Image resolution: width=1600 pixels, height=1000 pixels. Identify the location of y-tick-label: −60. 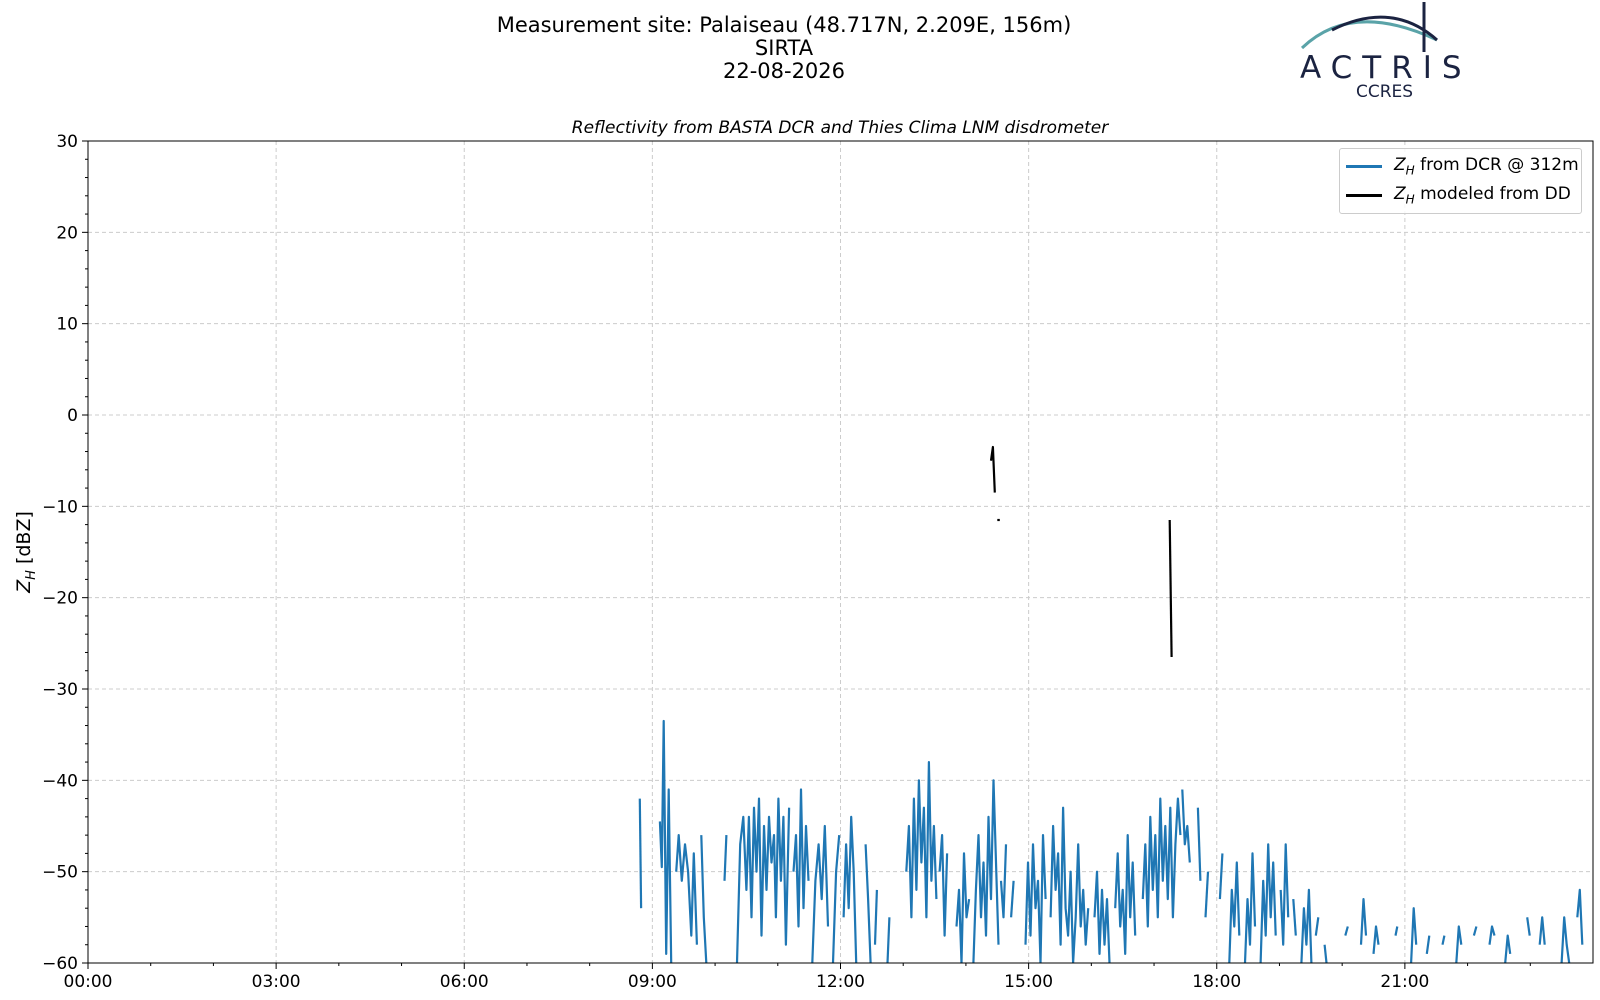
(60, 964).